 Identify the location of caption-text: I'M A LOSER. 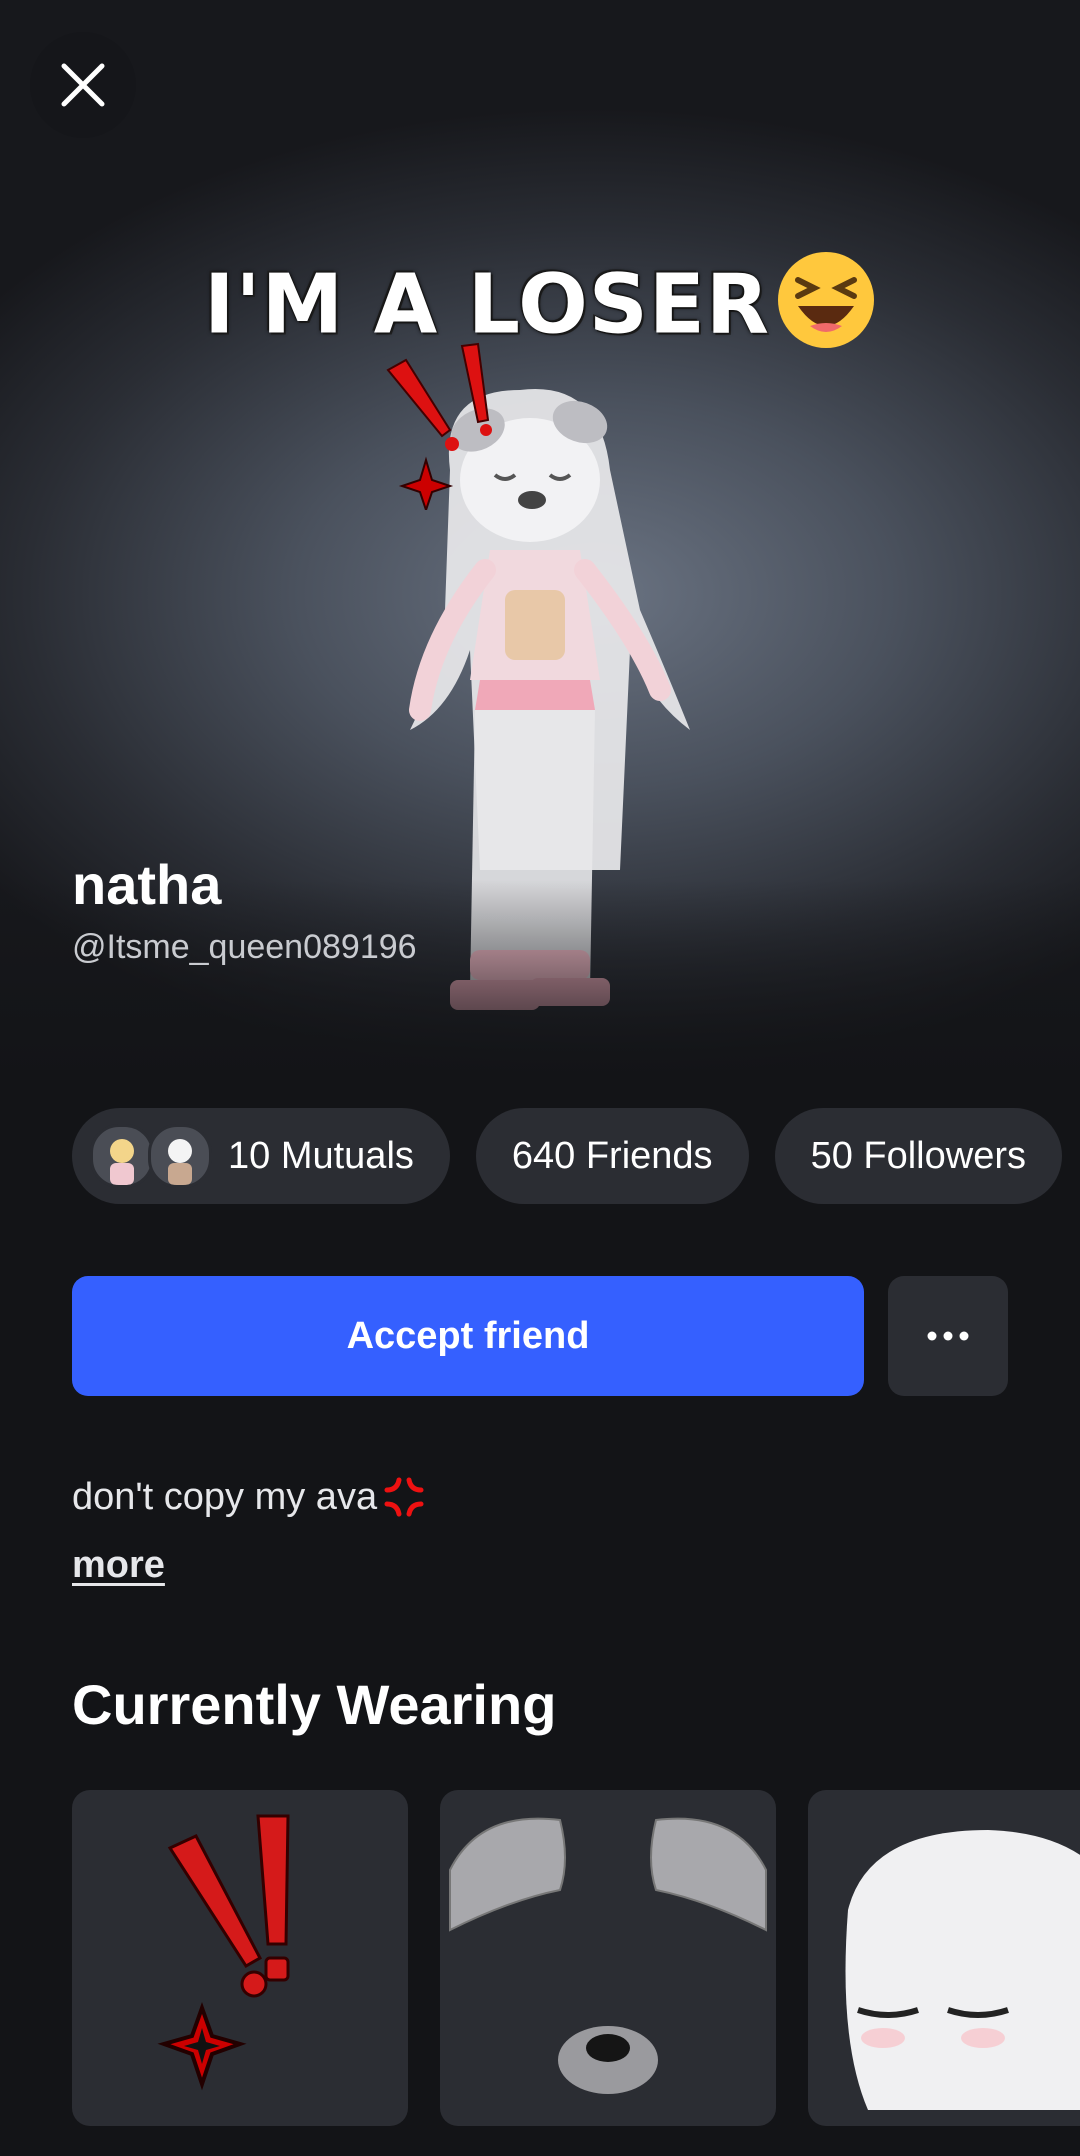
(487, 305).